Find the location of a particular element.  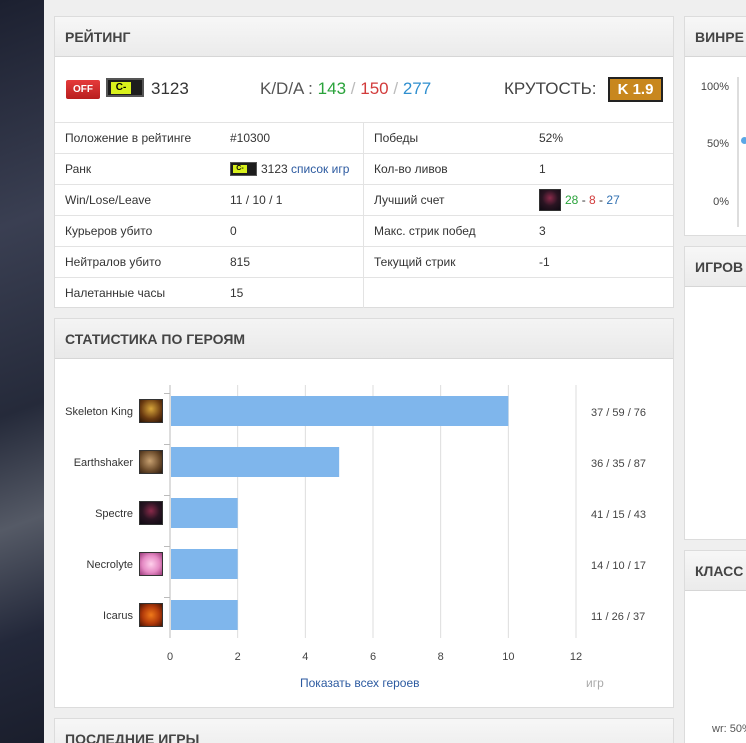

stats-row: Налетанные часы 15 is located at coordinates (364, 292).